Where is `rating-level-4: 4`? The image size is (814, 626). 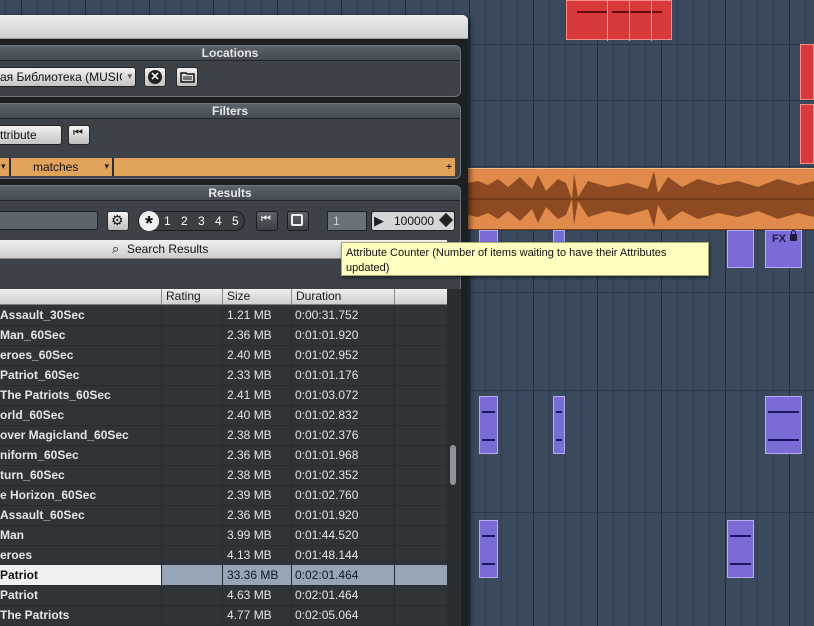 rating-level-4: 4 is located at coordinates (218, 221).